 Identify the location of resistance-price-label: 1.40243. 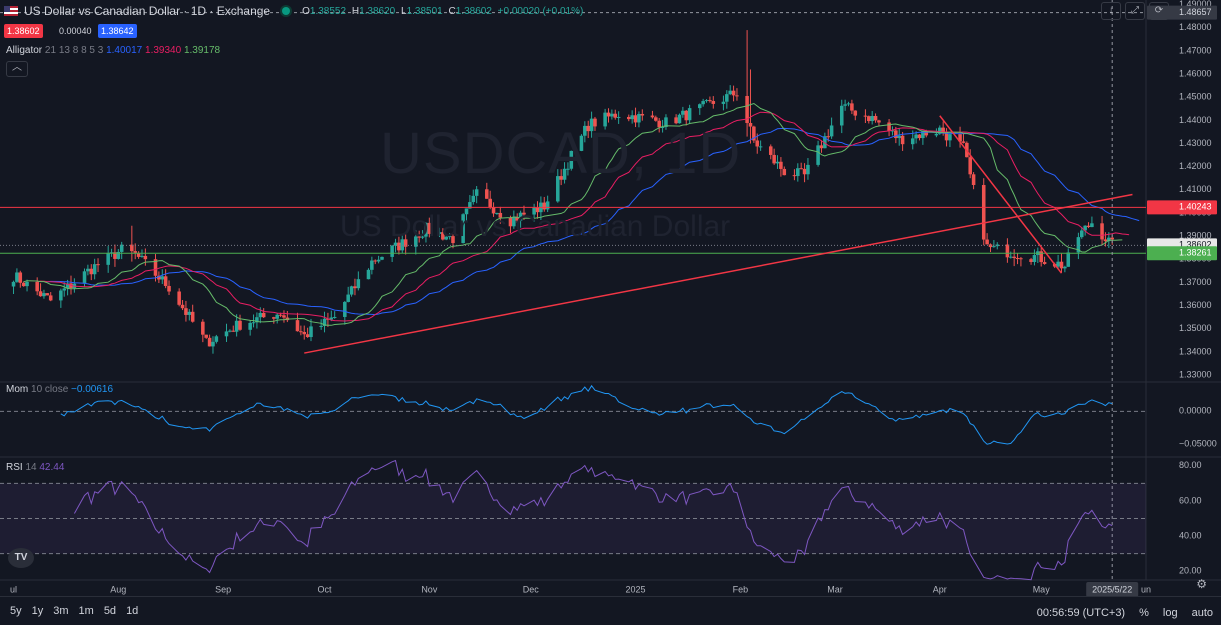
(1195, 207).